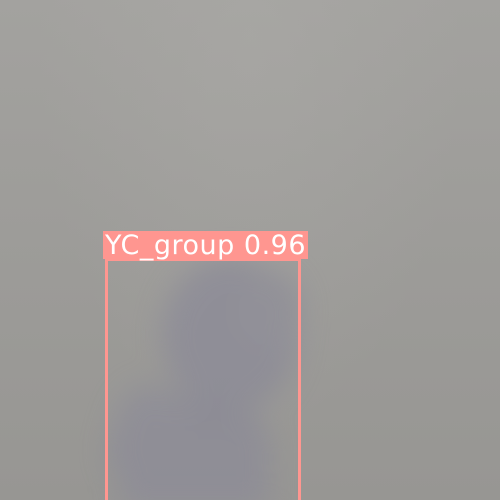 This screenshot has width=500, height=500. I want to click on detection-class-text: YC_group, so click(170, 245).